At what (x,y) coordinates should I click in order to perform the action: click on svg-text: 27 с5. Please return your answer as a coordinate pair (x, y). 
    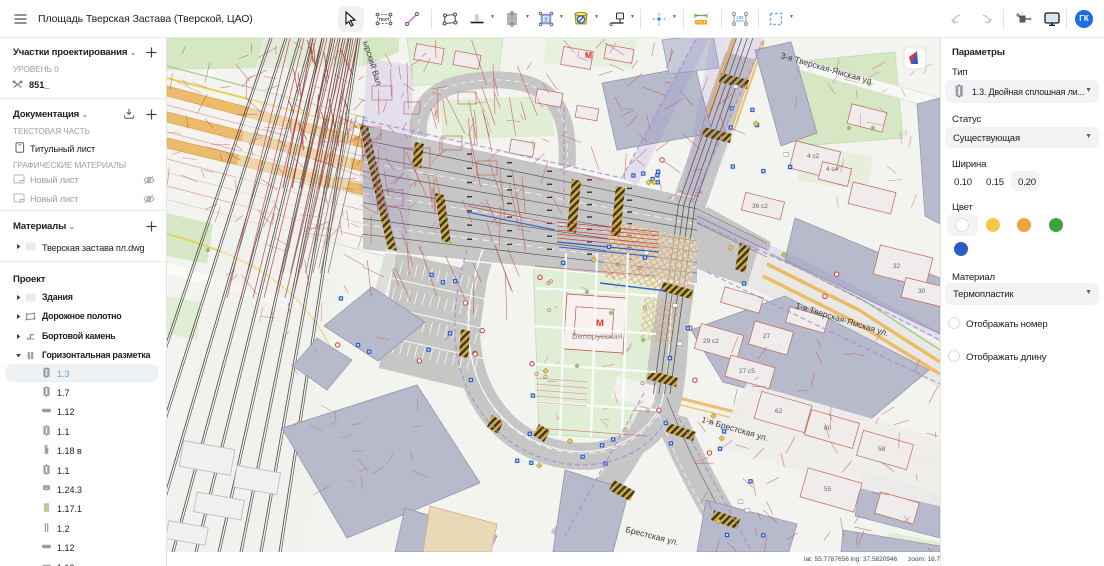
    Looking at the image, I should click on (747, 371).